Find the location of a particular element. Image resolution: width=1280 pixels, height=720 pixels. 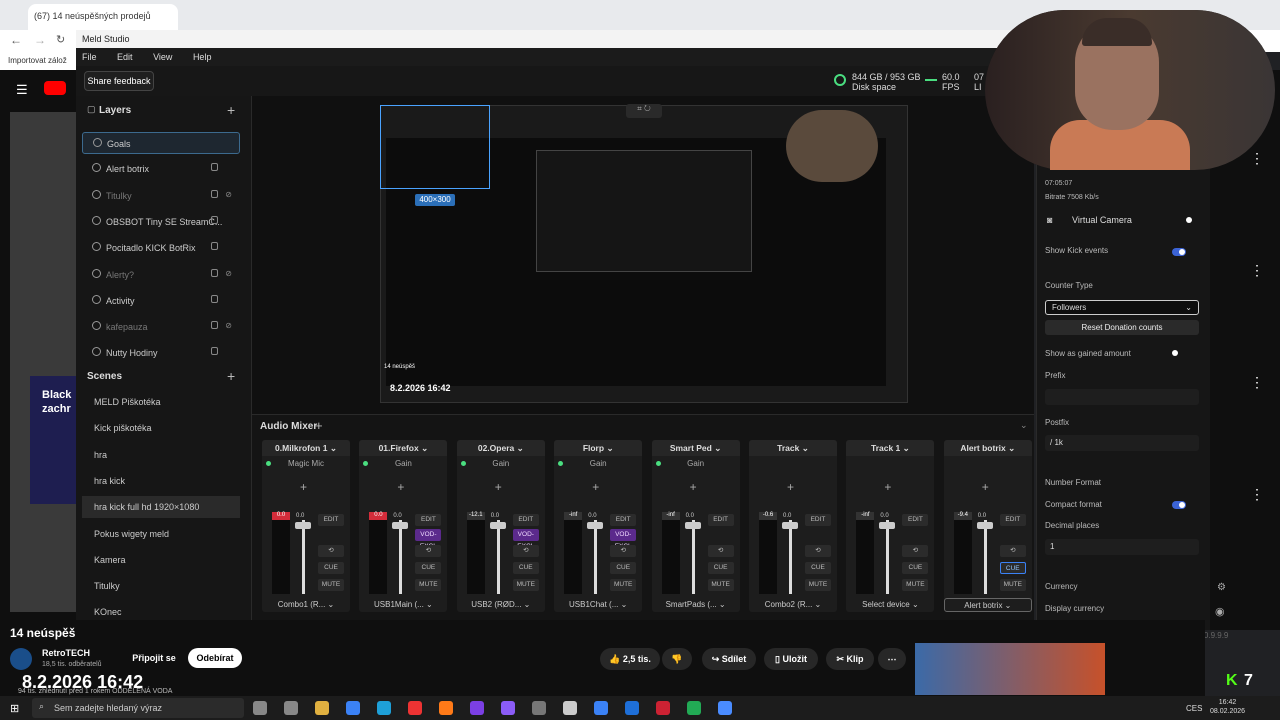

browser-tab: (67) 14 neúspěšných prodejů is located at coordinates (103, 17).